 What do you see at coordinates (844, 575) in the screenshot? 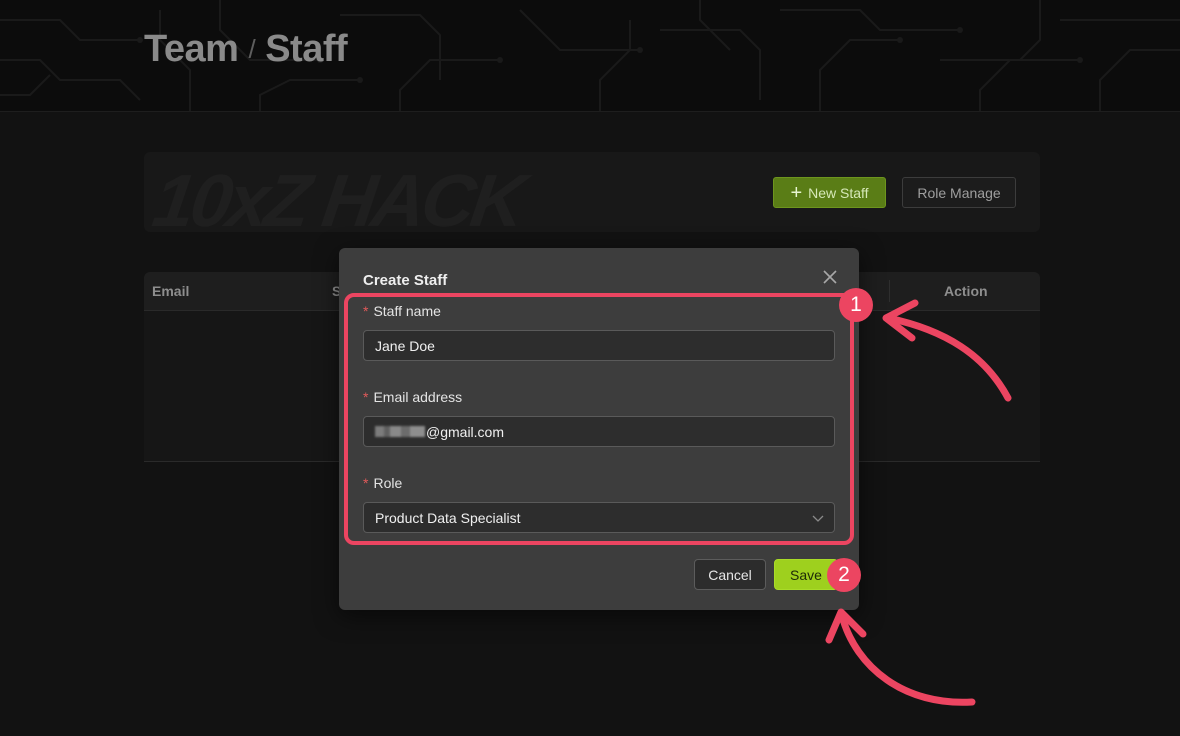
I see `step-badge-2: 2` at bounding box center [844, 575].